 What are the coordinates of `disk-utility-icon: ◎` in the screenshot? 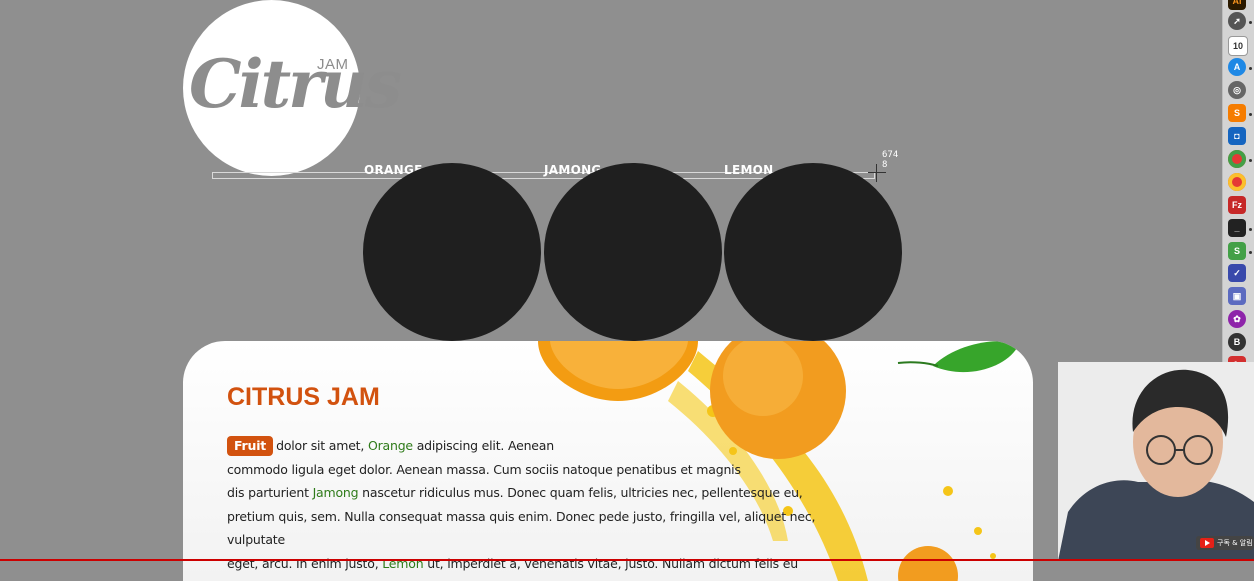 It's located at (1237, 90).